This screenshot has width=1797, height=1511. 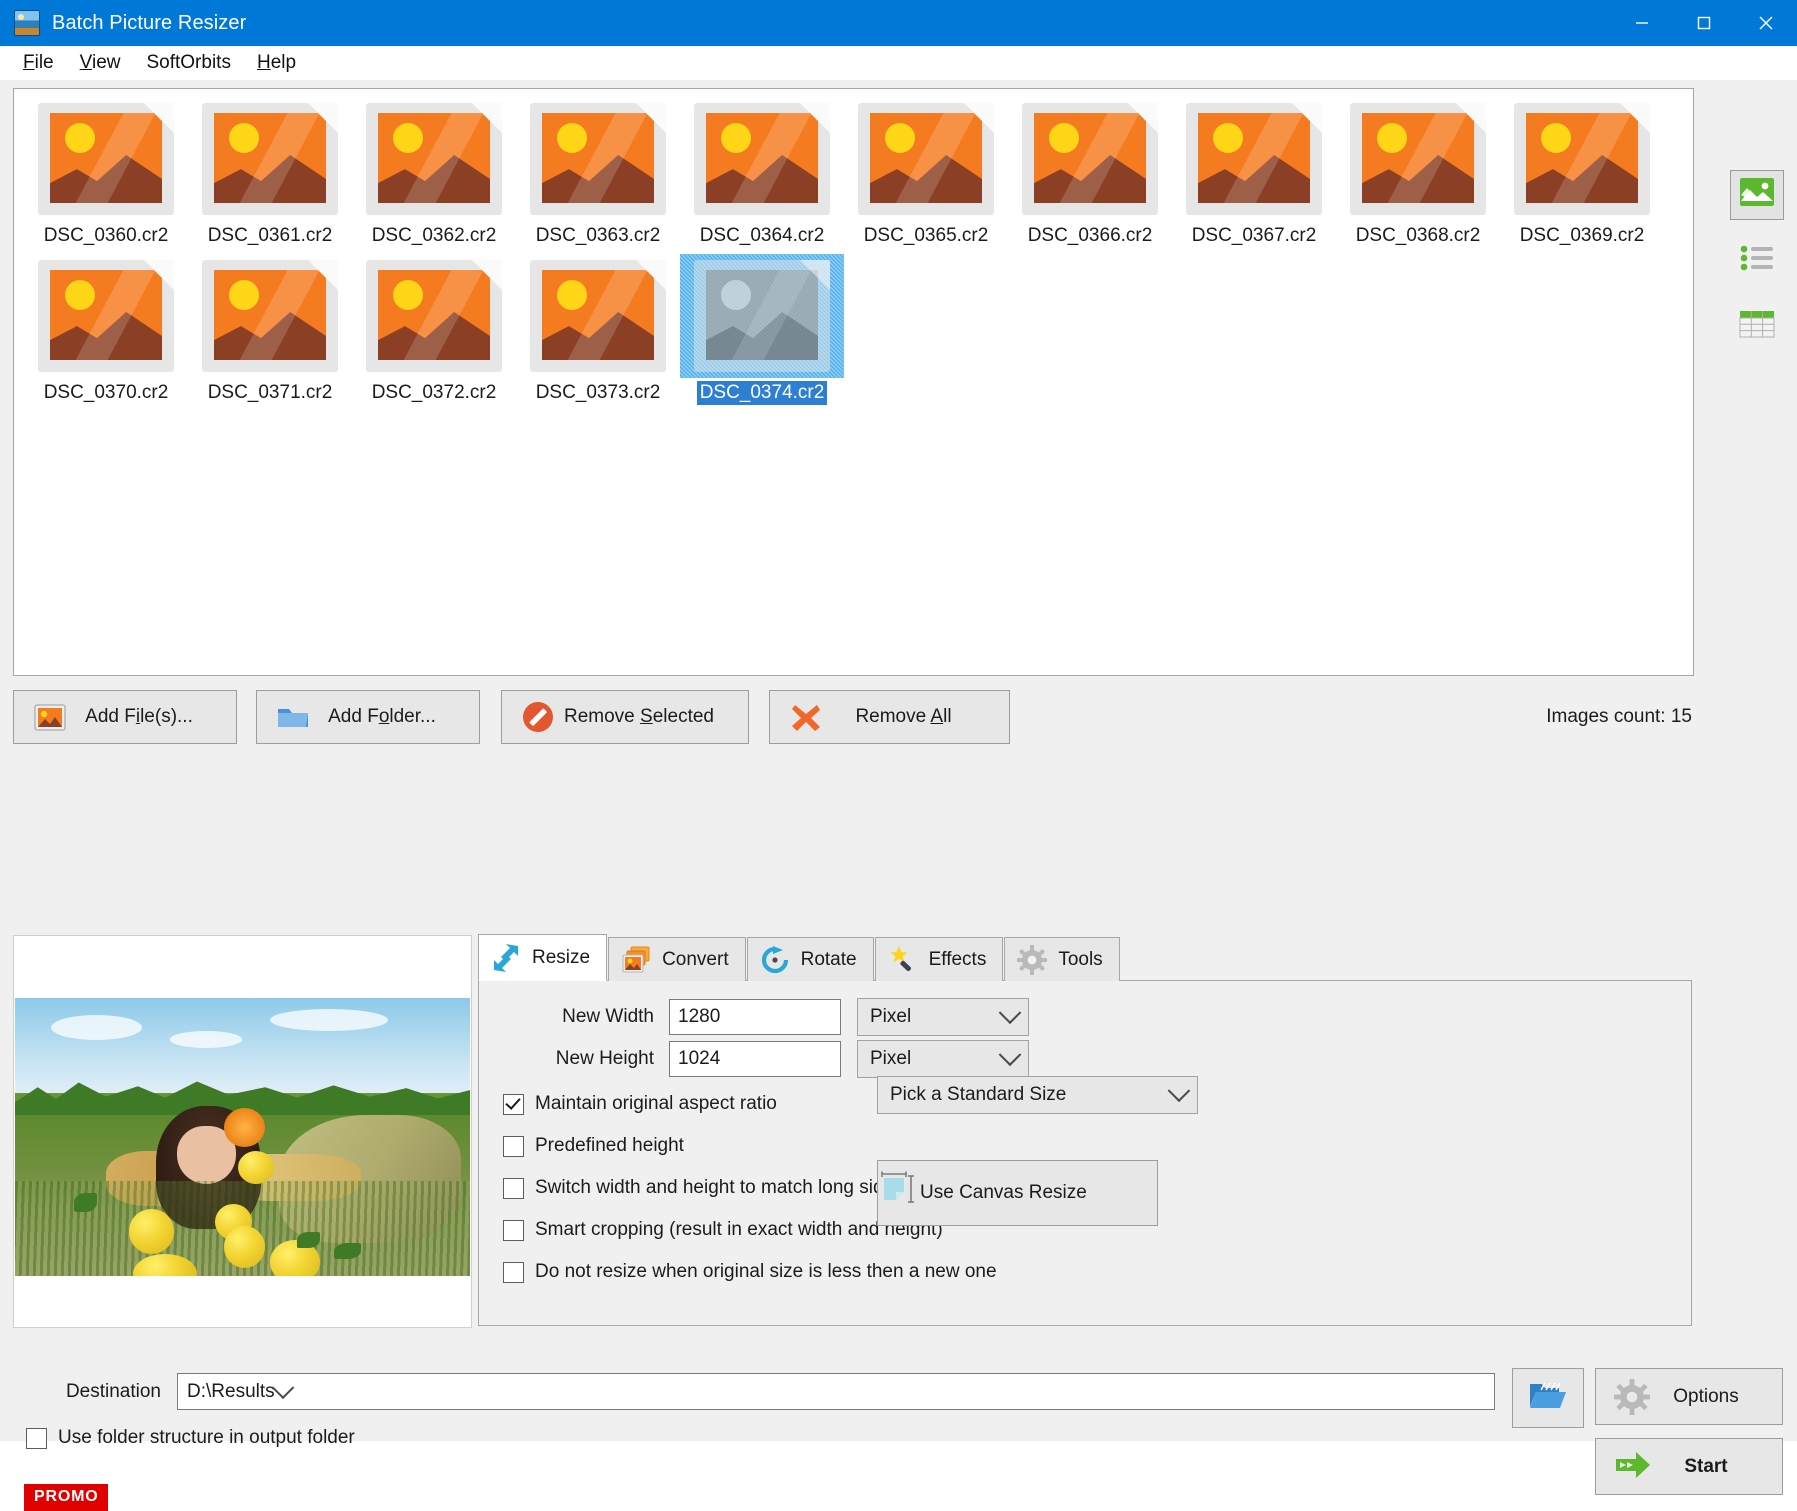 What do you see at coordinates (608, 1016) in the screenshot?
I see `new-width-label: New Width` at bounding box center [608, 1016].